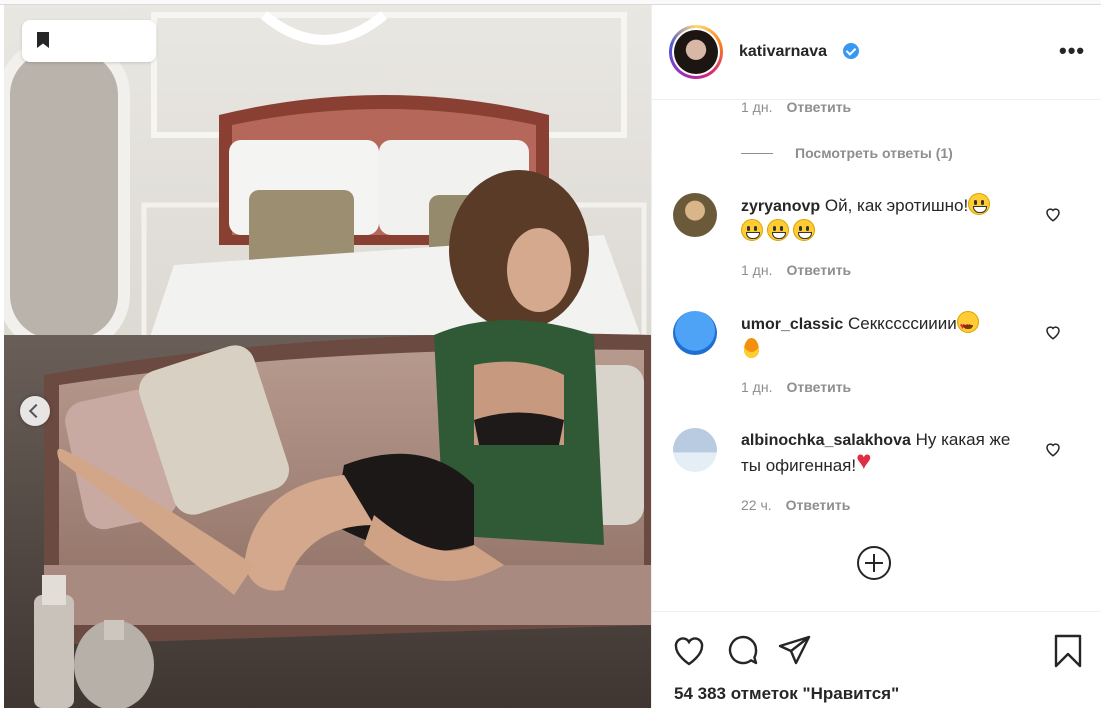 This screenshot has width=1101, height=708. What do you see at coordinates (689, 651) in the screenshot?
I see `heart-icon` at bounding box center [689, 651].